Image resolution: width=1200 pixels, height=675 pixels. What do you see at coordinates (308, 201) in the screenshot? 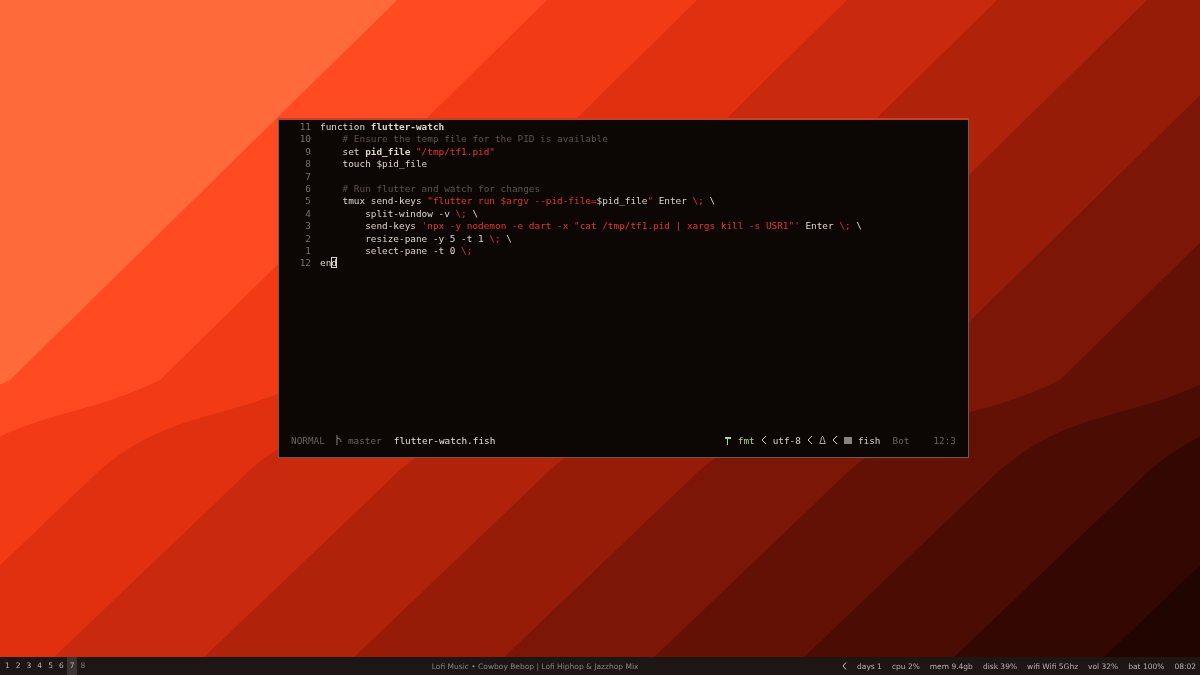
I see `line-number: 5` at bounding box center [308, 201].